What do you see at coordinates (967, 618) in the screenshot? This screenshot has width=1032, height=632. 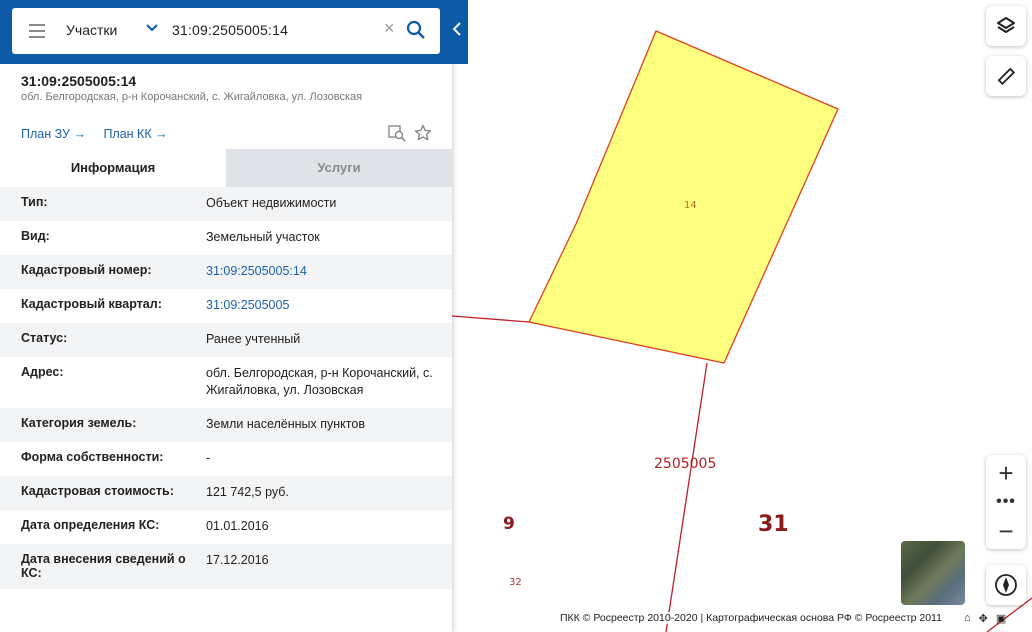 I see `home-icon: ⌂` at bounding box center [967, 618].